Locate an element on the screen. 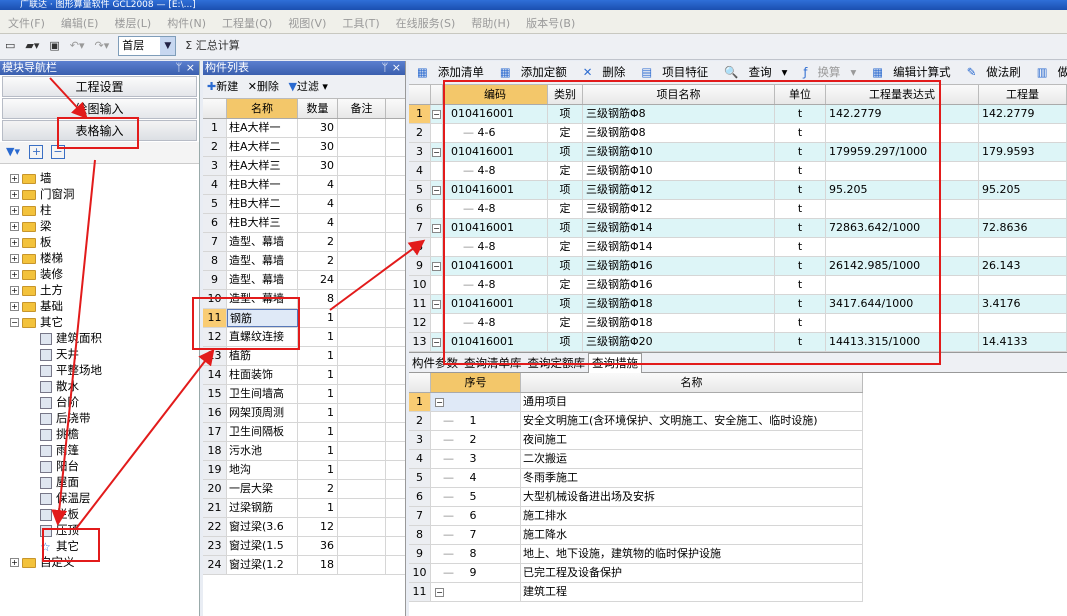  arrow-to-rebar is located at coordinates (144, 439).